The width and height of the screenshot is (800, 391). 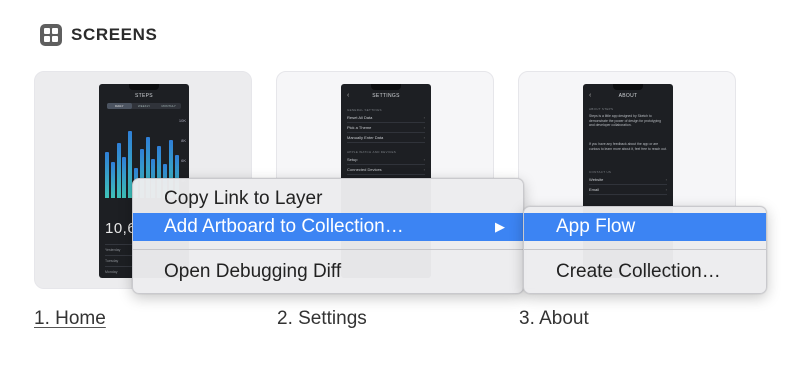 What do you see at coordinates (322, 319) in the screenshot?
I see `artboard-label-settings: 2. Settings` at bounding box center [322, 319].